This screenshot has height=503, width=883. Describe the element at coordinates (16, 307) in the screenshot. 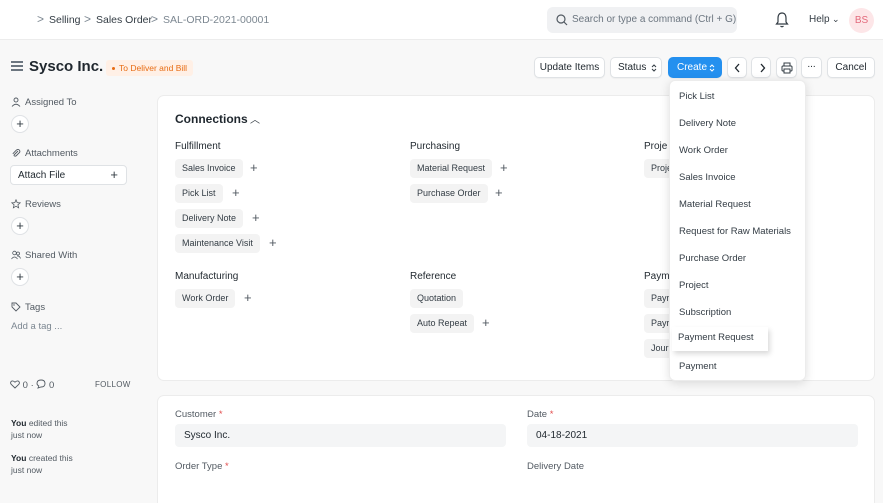

I see `tag-icon` at that location.